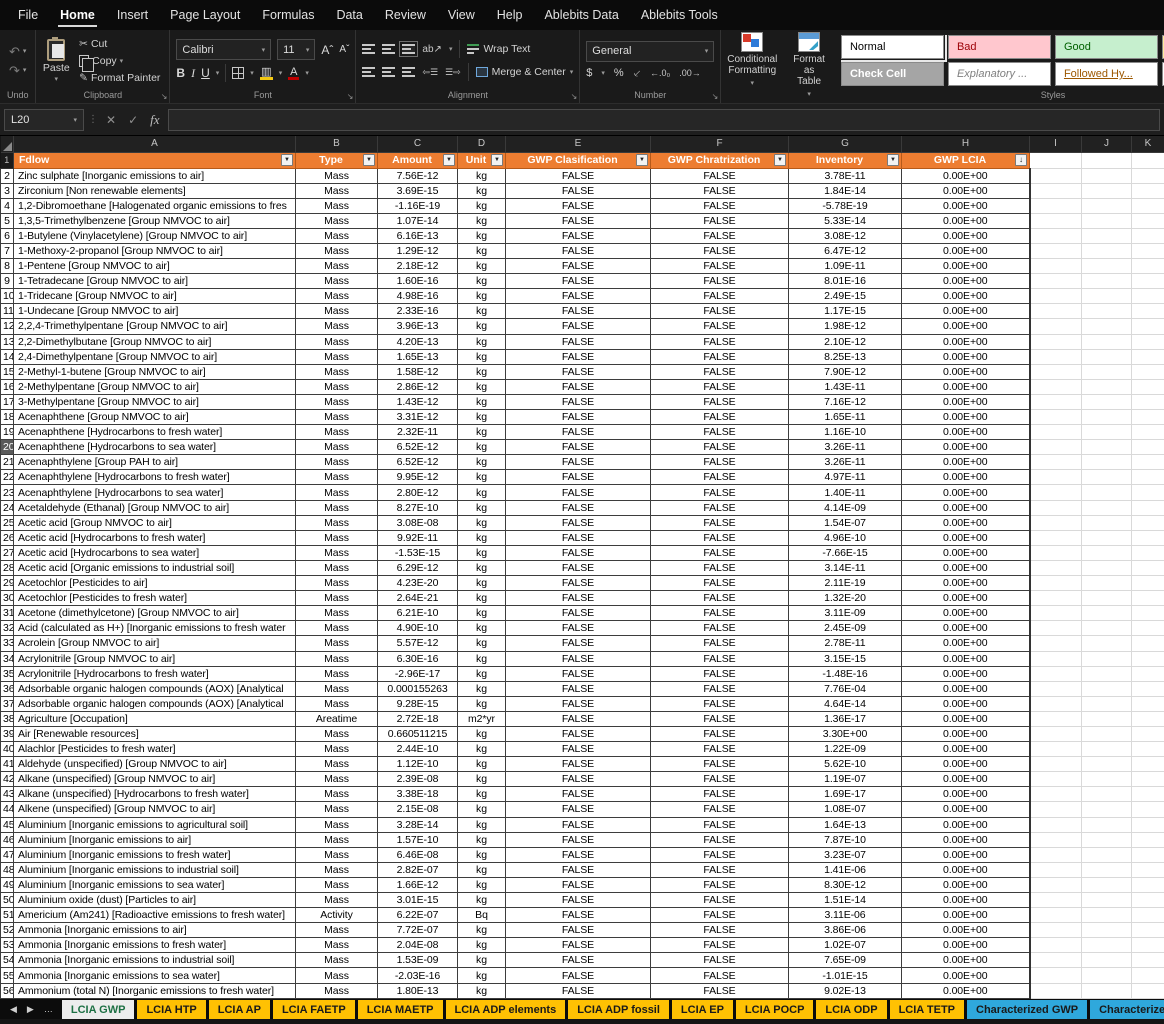 The image size is (1164, 1024). What do you see at coordinates (1055, 144) in the screenshot?
I see `column-header-I: I` at bounding box center [1055, 144].